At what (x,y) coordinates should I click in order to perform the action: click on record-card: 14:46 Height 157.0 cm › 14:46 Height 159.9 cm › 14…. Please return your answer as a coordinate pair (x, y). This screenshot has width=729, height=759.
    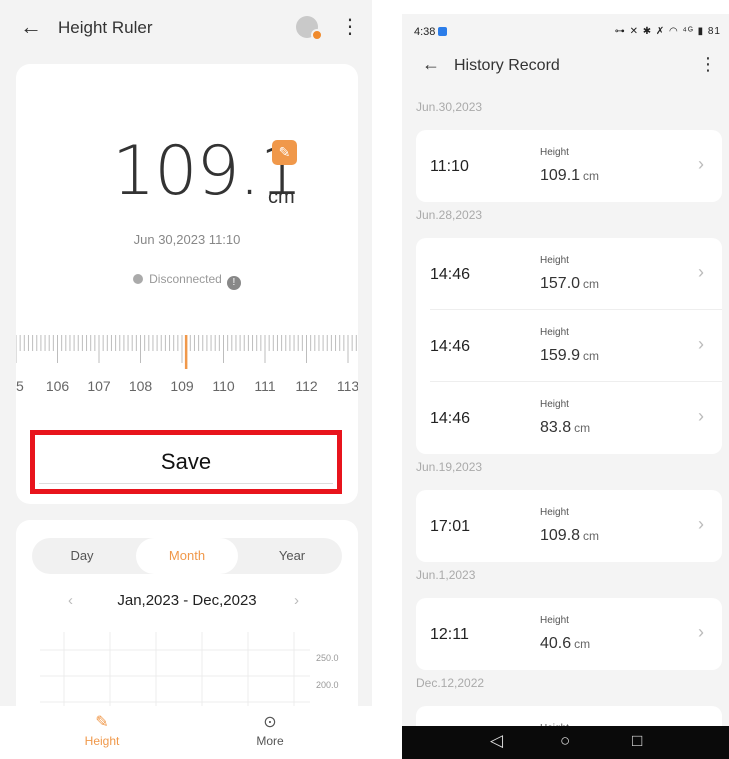
    Looking at the image, I should click on (569, 346).